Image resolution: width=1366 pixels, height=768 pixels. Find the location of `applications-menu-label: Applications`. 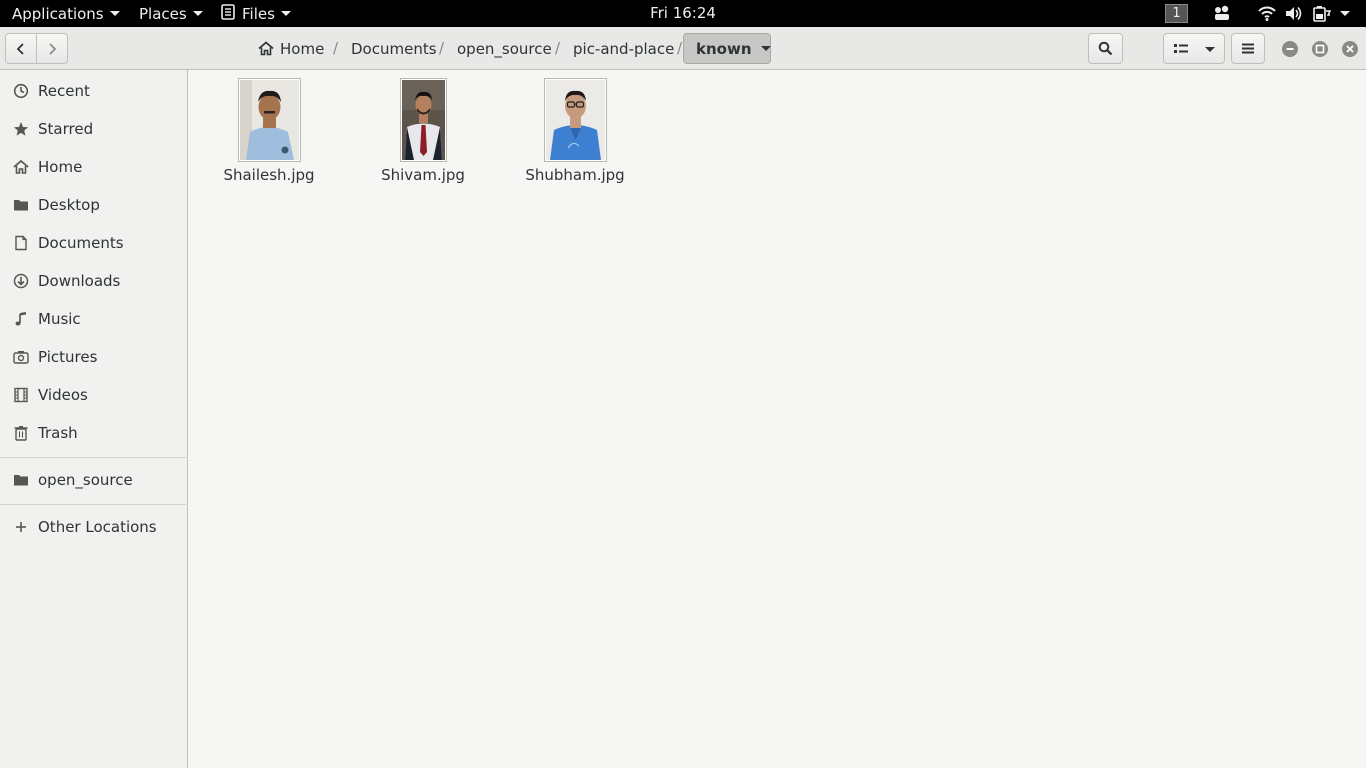

applications-menu-label: Applications is located at coordinates (58, 13).